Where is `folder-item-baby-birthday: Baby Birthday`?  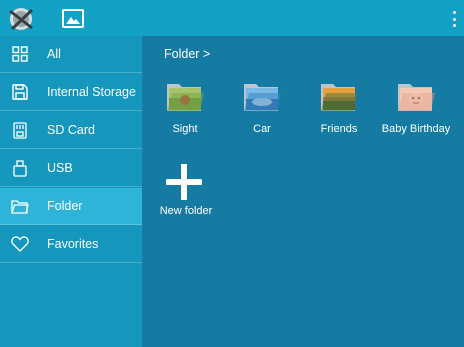
folder-item-baby-birthday: Baby Birthday is located at coordinates (416, 110).